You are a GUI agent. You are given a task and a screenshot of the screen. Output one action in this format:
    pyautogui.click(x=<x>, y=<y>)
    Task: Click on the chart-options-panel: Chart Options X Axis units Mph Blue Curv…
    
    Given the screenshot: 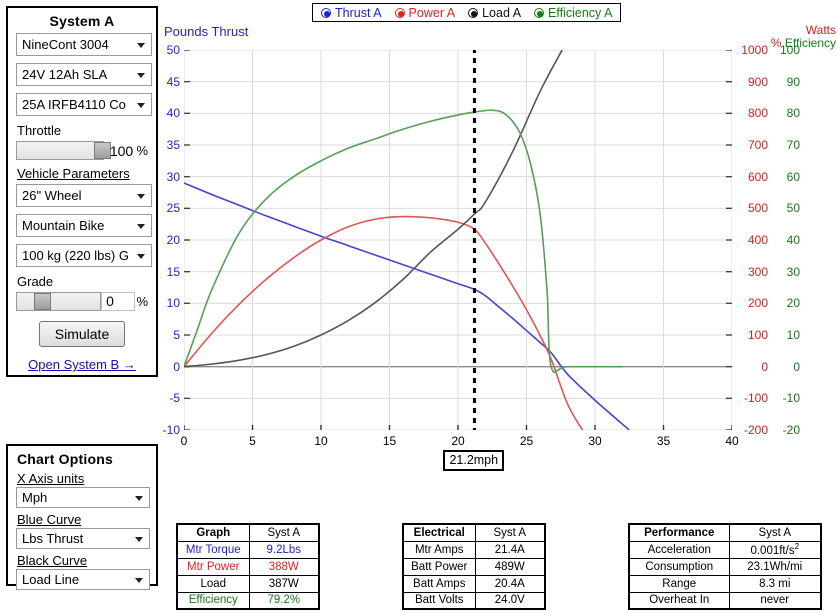 What is the action you would take?
    pyautogui.click(x=82, y=517)
    